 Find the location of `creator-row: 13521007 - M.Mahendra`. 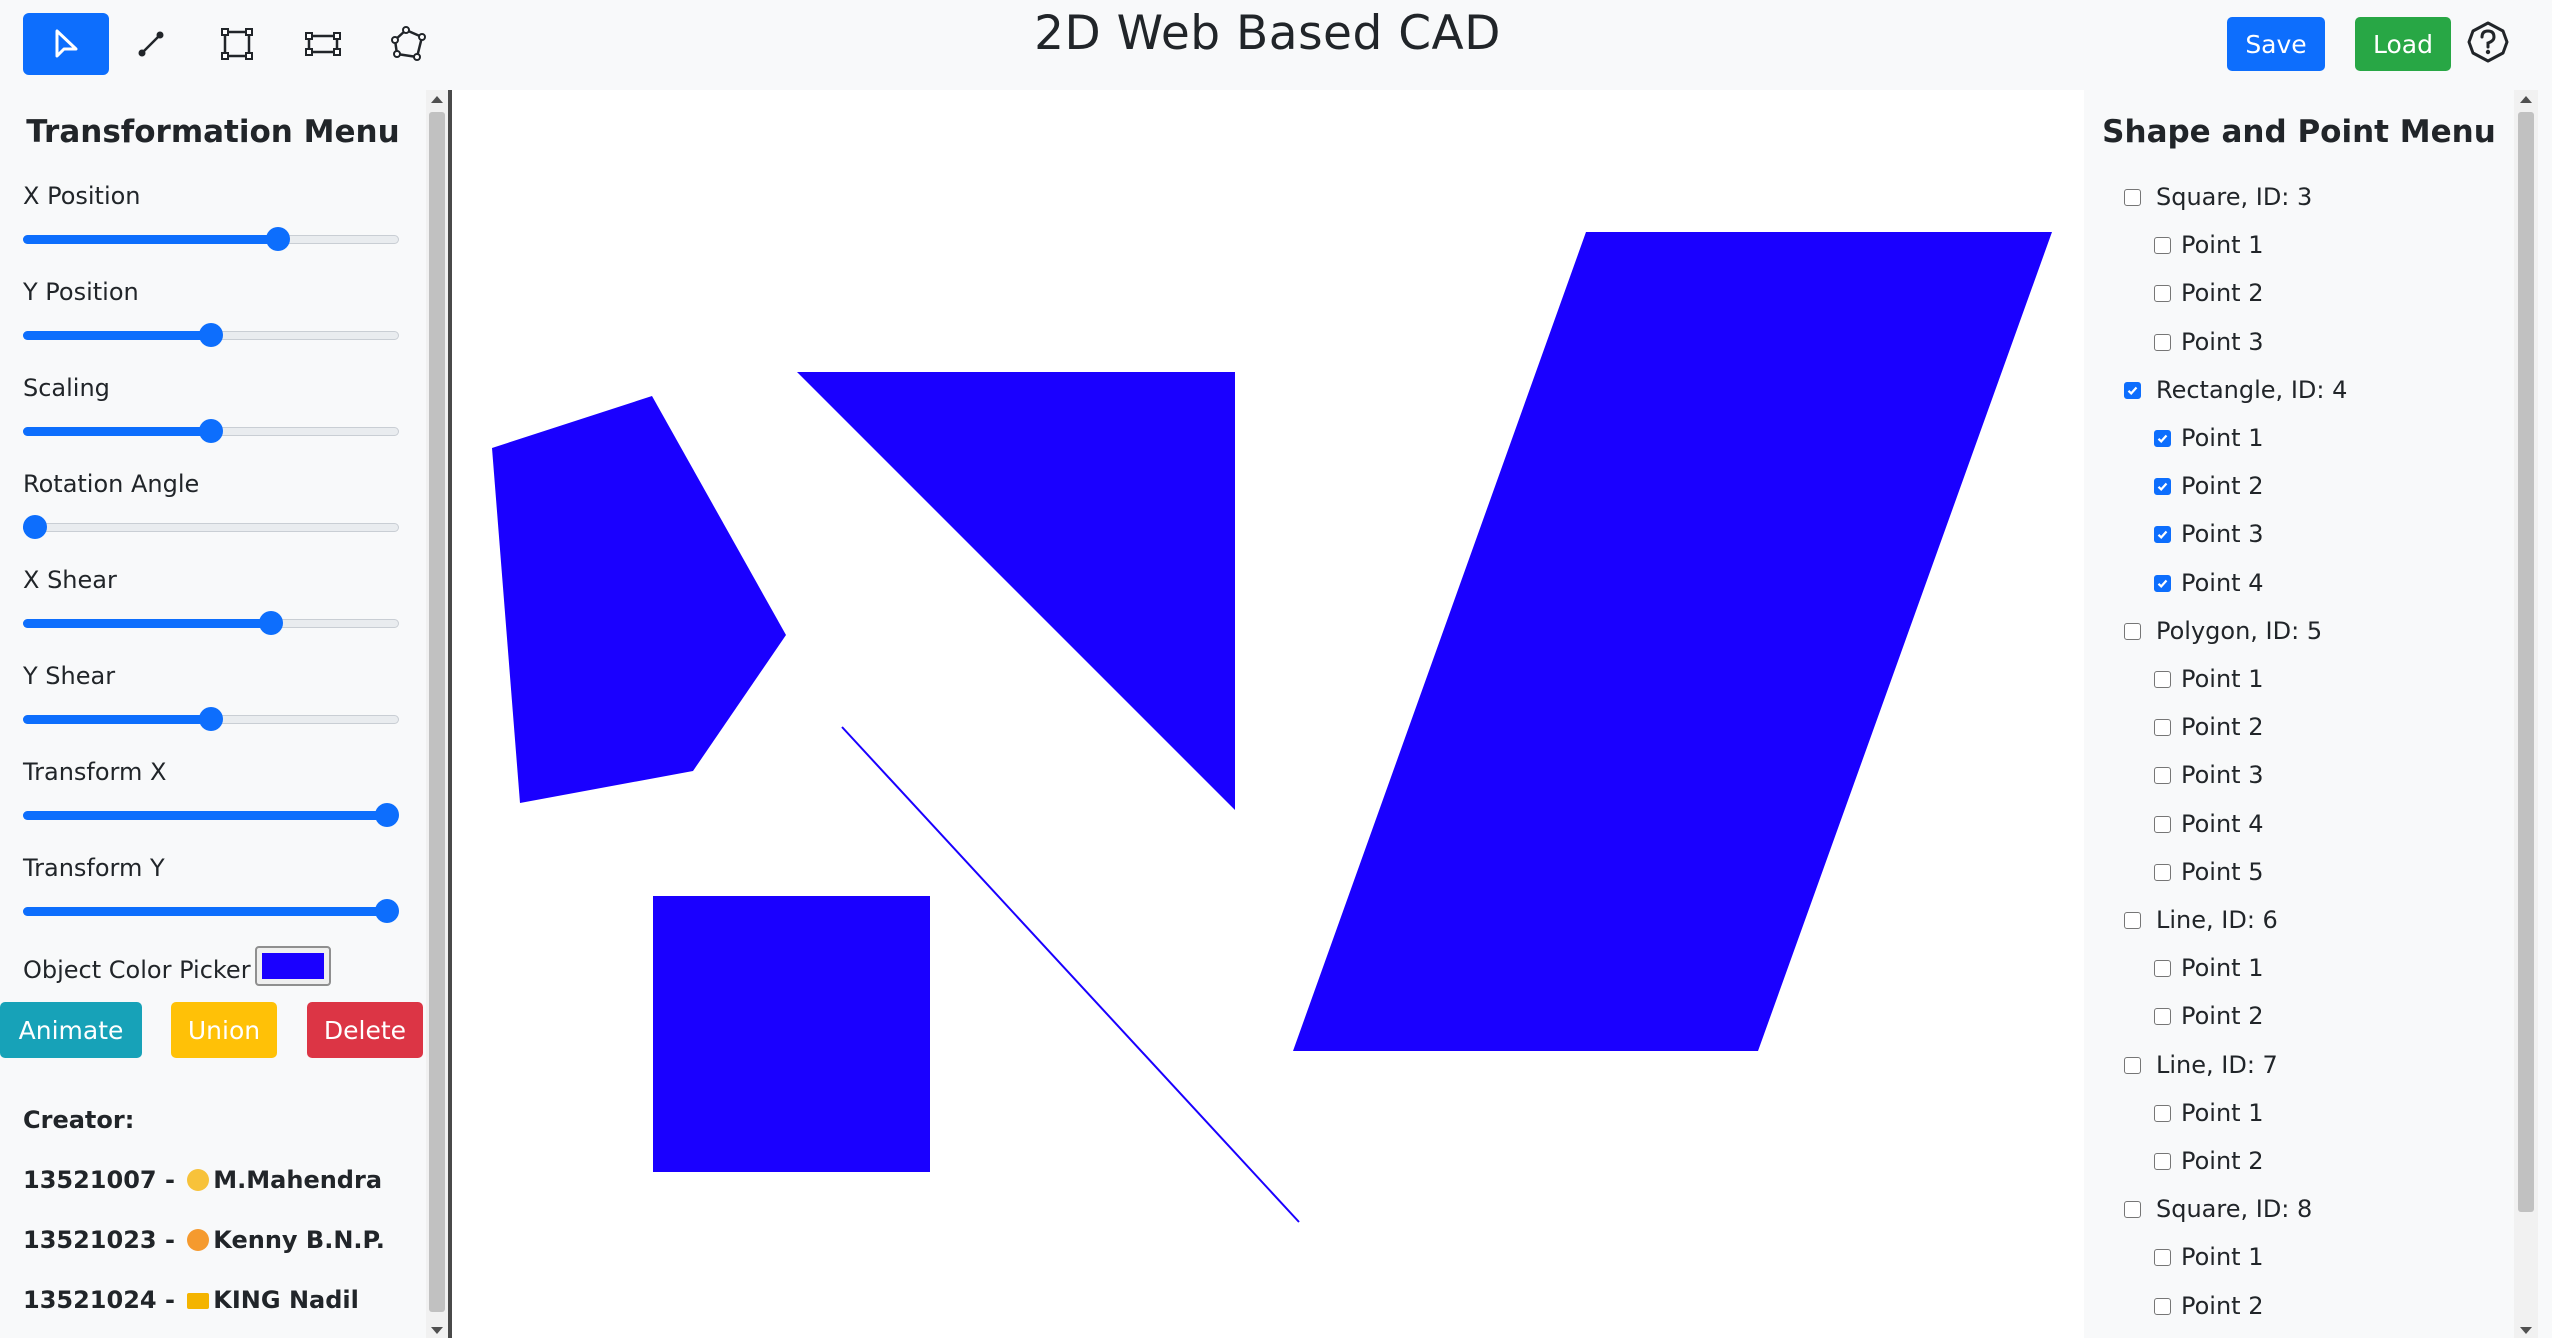

creator-row: 13521007 - M.Mahendra is located at coordinates (202, 1180).